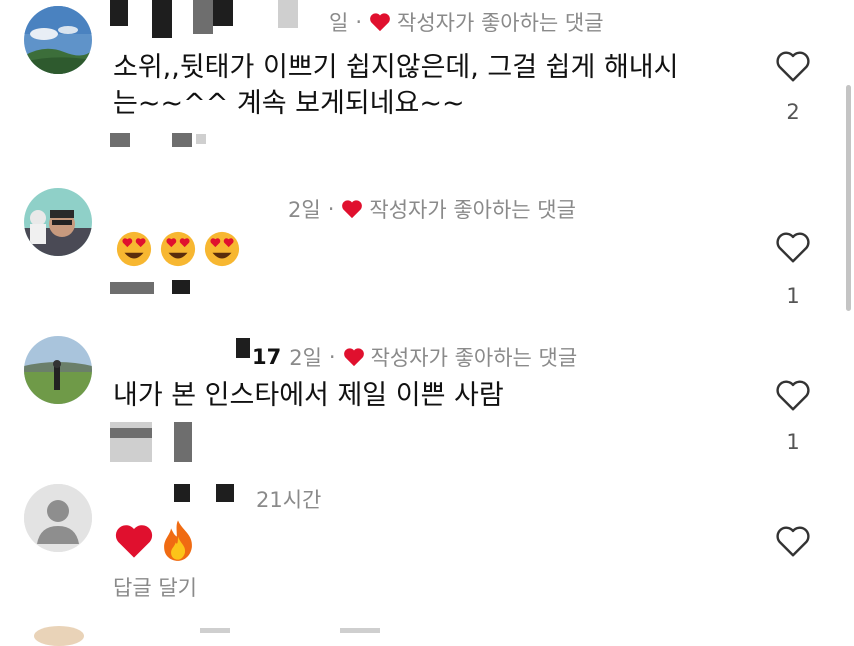  What do you see at coordinates (59, 636) in the screenshot?
I see `next-comment-avatar-peek` at bounding box center [59, 636].